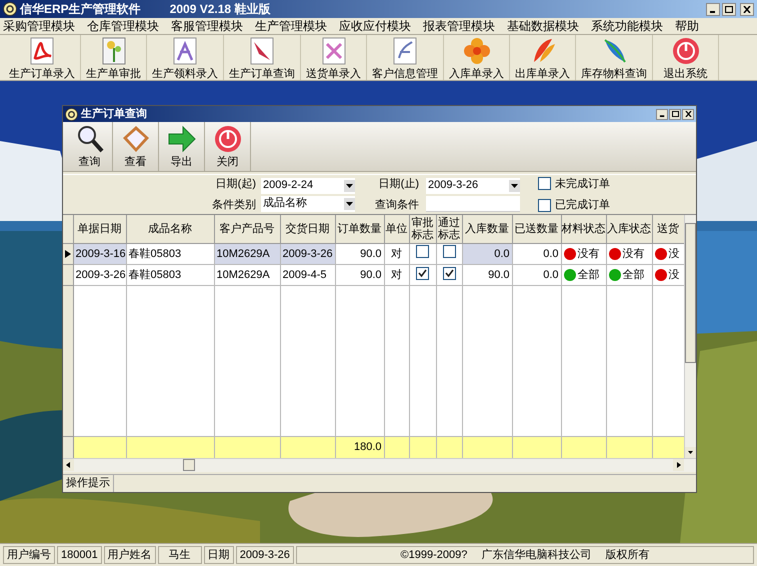  I want to click on row-selector, so click(68, 253).